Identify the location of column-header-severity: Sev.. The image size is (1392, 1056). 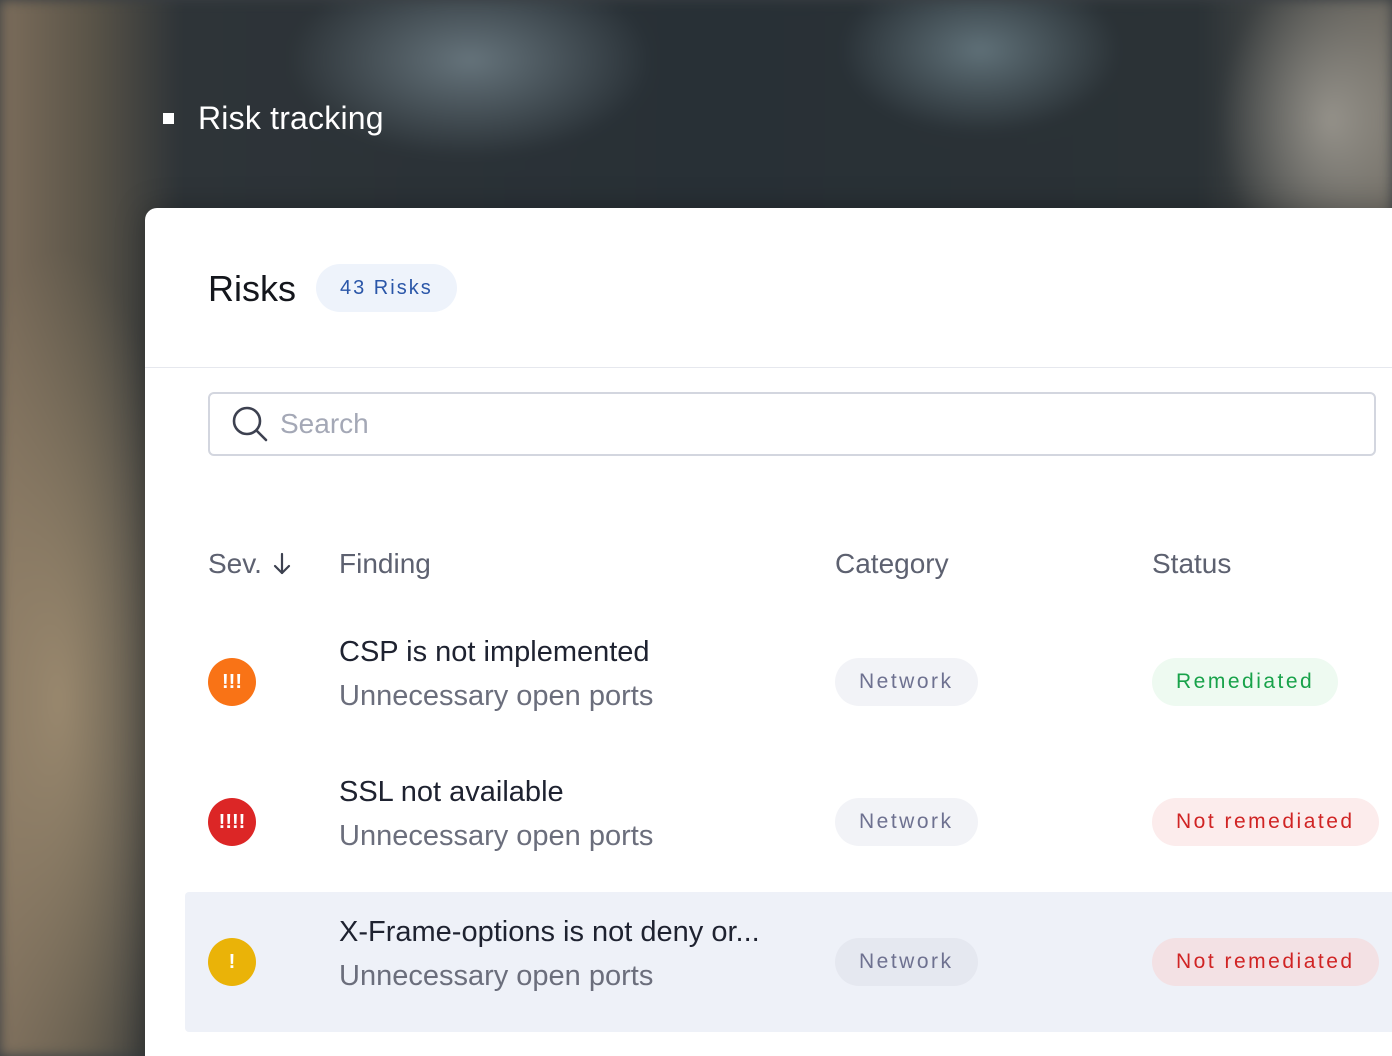
(250, 564).